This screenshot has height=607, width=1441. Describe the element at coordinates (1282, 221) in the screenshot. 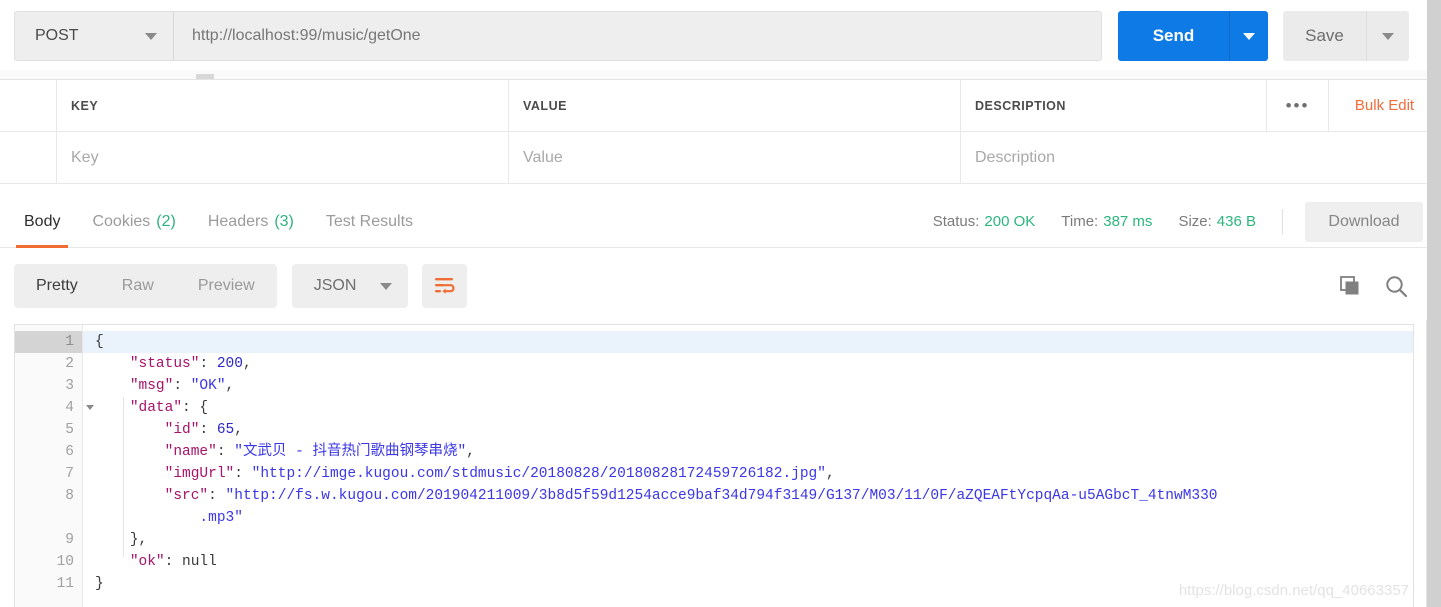

I see `meta-divider` at that location.